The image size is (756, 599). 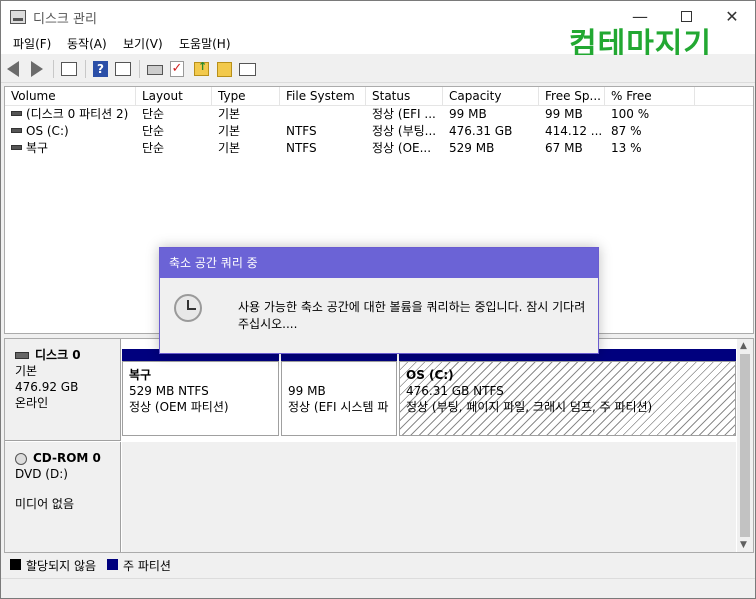 I want to click on partition-name, so click(x=339, y=375).